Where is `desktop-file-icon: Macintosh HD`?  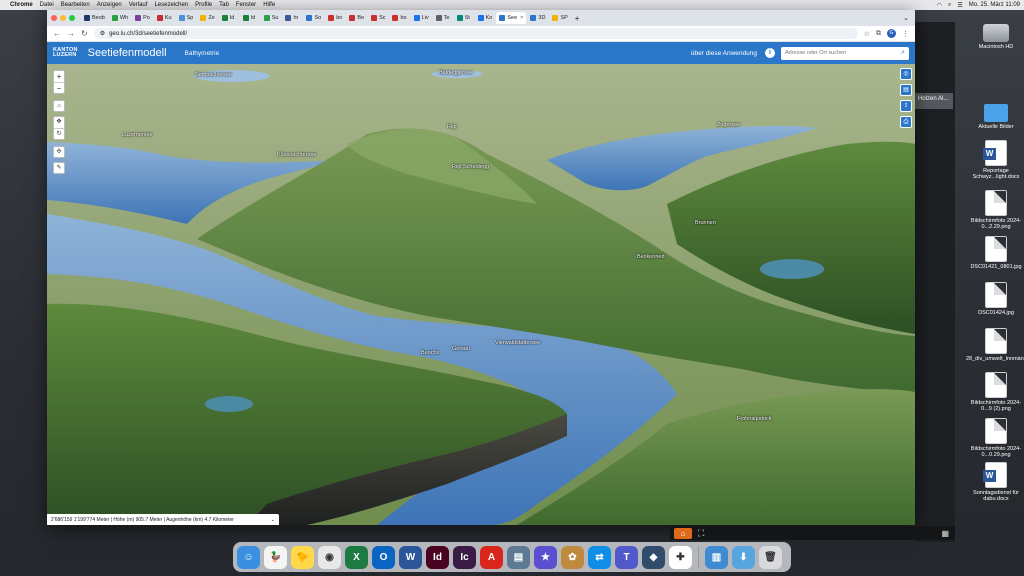 desktop-file-icon: Macintosh HD is located at coordinates (995, 34).